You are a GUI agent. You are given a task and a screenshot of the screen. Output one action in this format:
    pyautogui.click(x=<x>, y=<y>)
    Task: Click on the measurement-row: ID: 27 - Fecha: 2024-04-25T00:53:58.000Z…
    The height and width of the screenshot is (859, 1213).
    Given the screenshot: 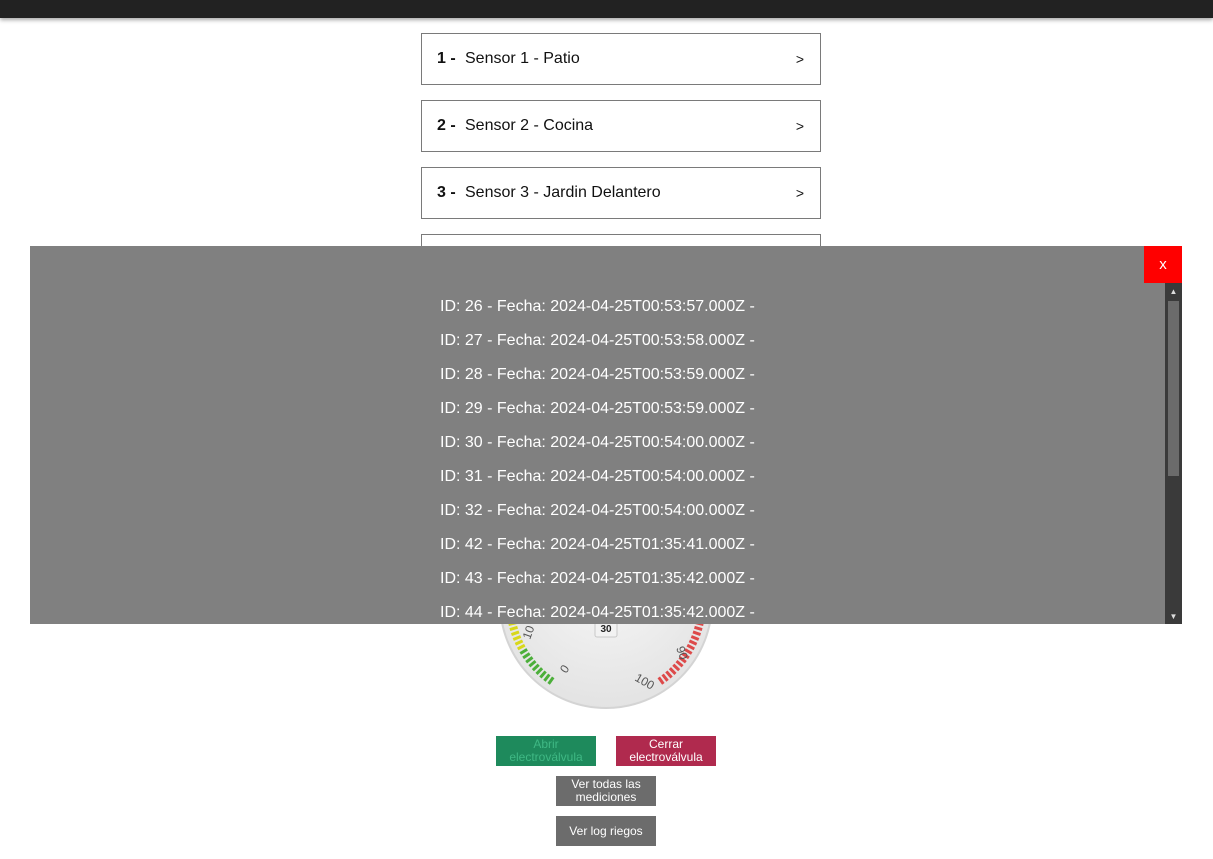 What is the action you would take?
    pyautogui.click(x=597, y=340)
    